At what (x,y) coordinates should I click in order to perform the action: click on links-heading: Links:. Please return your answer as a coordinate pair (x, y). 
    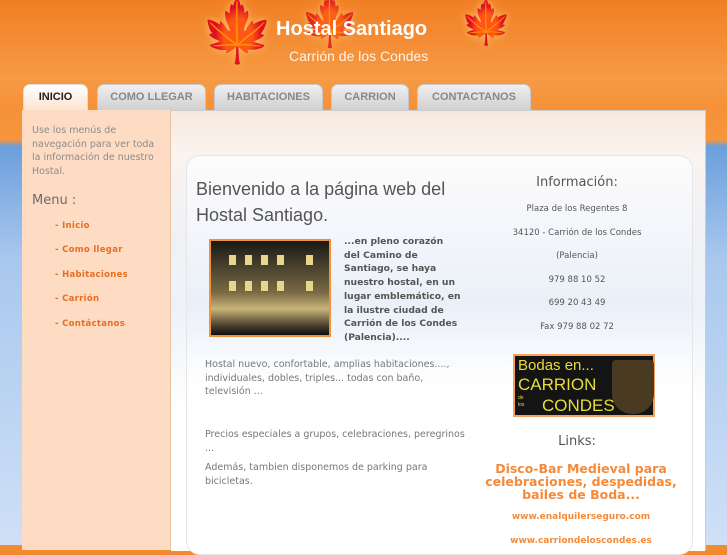
    Looking at the image, I should click on (577, 441).